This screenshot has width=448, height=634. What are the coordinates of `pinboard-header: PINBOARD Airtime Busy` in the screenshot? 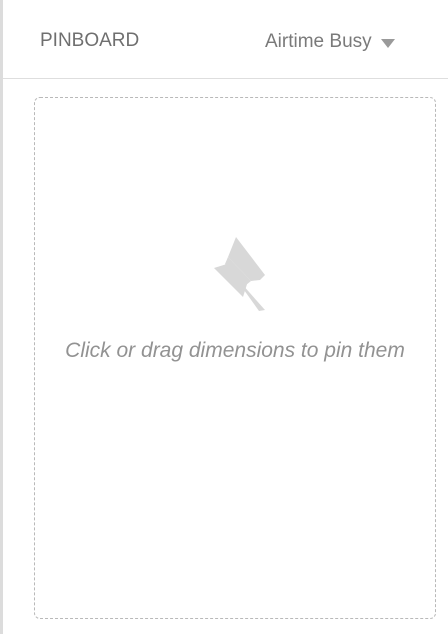 It's located at (225, 39).